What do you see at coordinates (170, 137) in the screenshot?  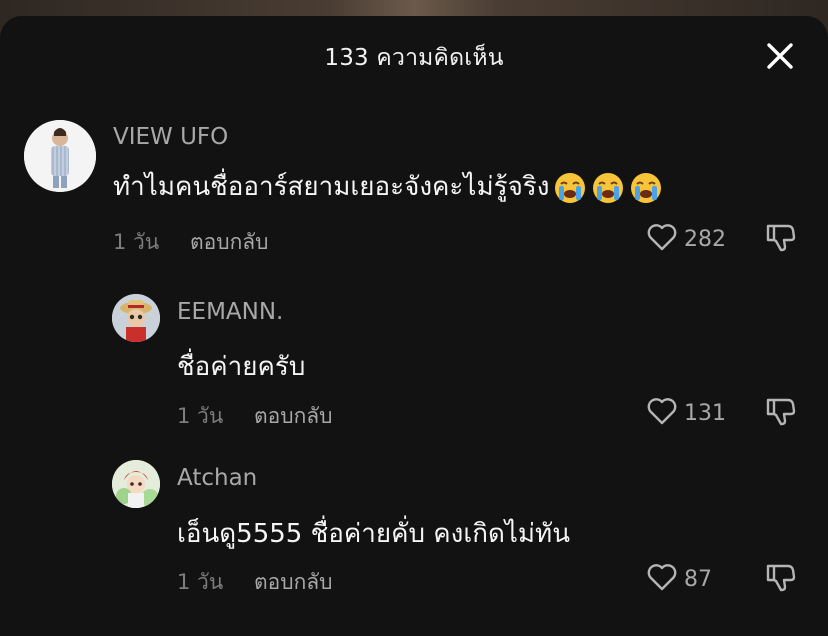 I see `comment-username: VIEW UFO` at bounding box center [170, 137].